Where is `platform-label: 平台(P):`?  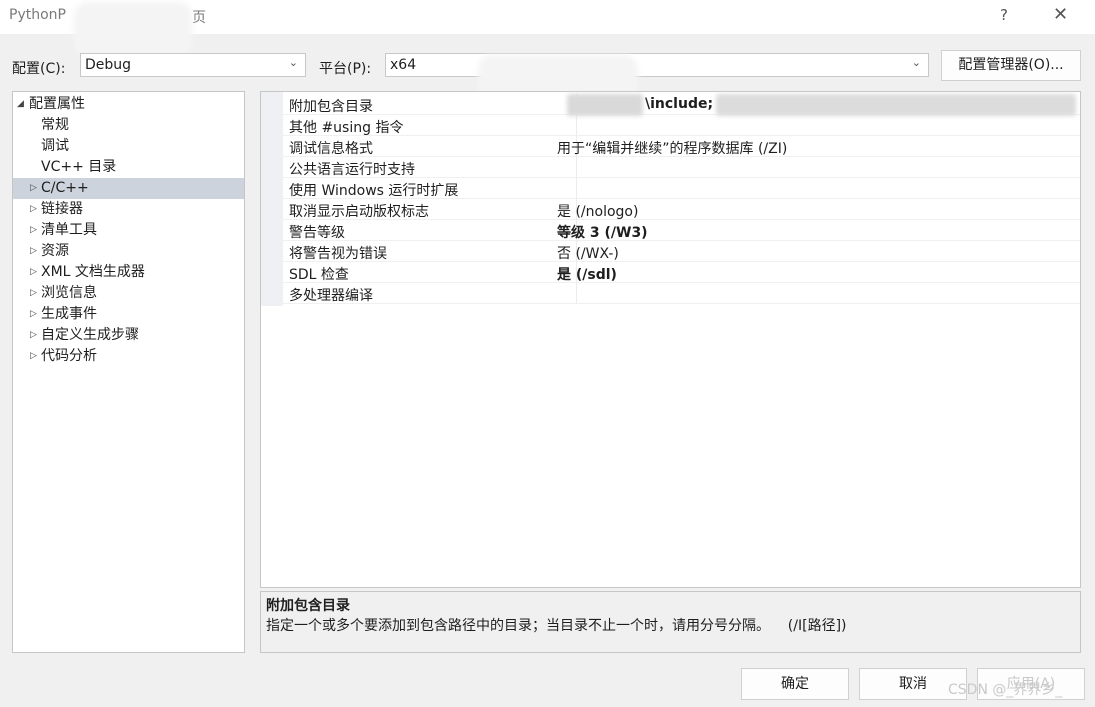 platform-label: 平台(P): is located at coordinates (345, 69).